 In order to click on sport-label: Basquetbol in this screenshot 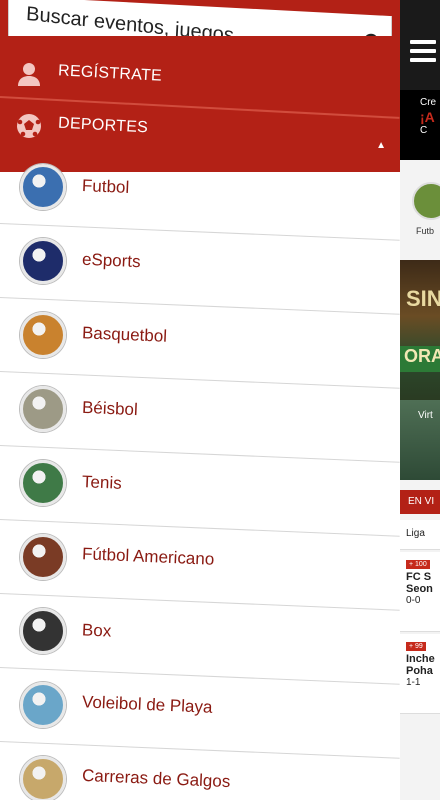, I will do `click(124, 334)`.